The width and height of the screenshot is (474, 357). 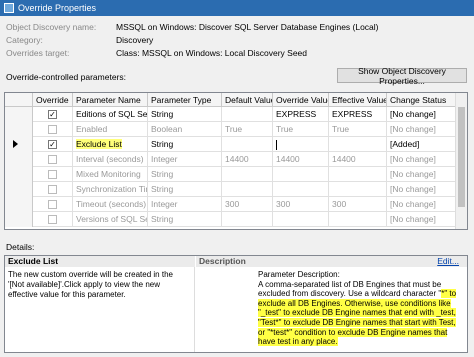 I want to click on details-title: Exclude List, so click(x=100, y=261).